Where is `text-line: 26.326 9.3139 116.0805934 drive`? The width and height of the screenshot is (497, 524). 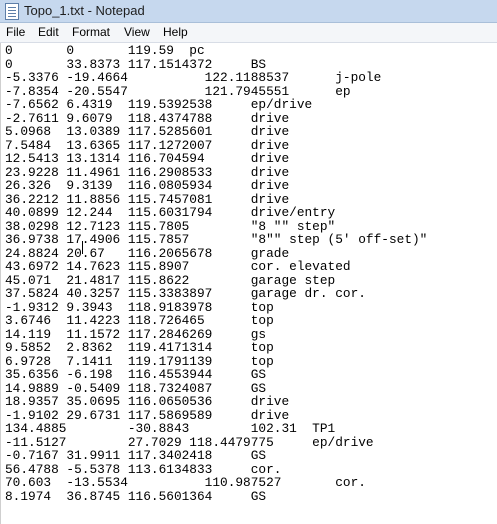 text-line: 26.326 9.3139 116.0805934 drive is located at coordinates (147, 185).